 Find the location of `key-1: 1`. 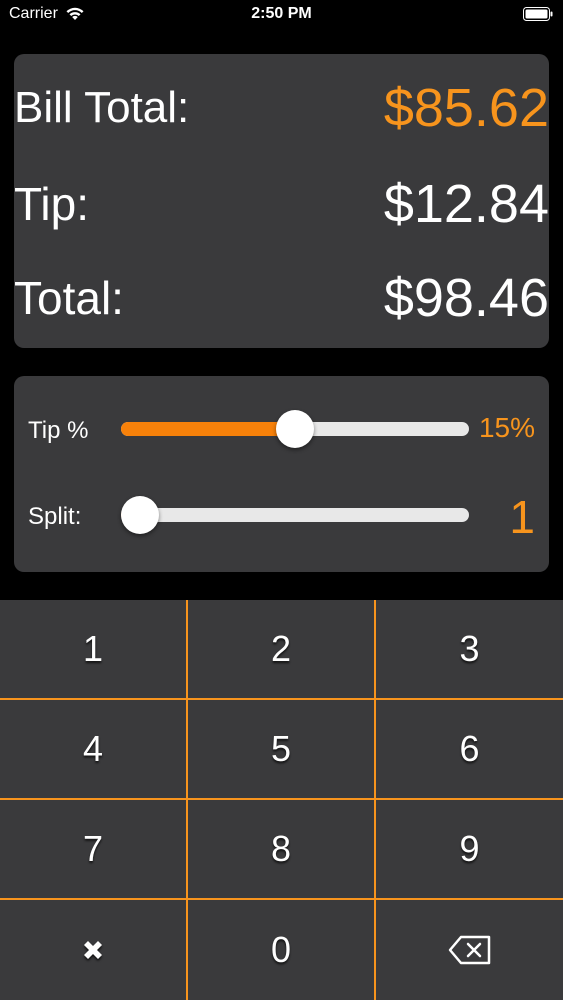

key-1: 1 is located at coordinates (93, 649).